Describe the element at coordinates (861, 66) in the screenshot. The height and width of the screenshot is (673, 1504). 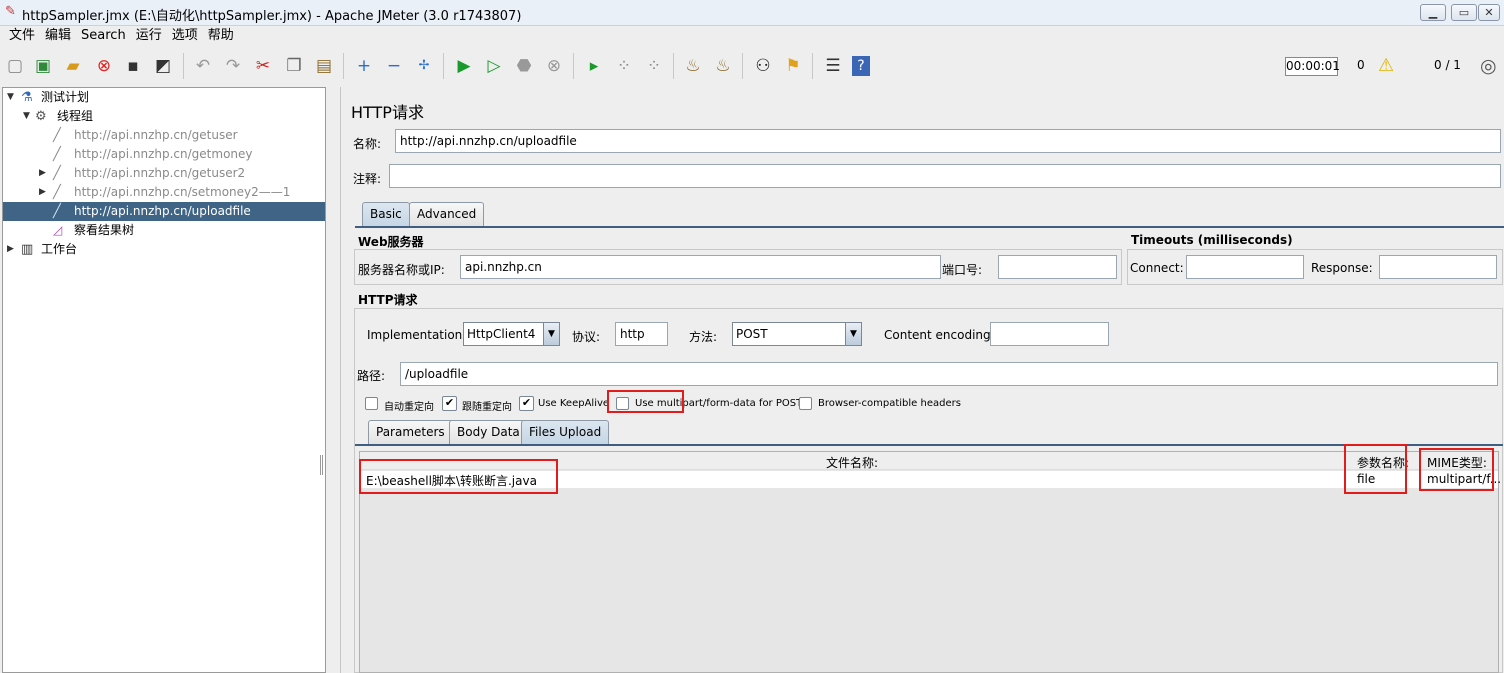
I see `help-icon: ?` at that location.